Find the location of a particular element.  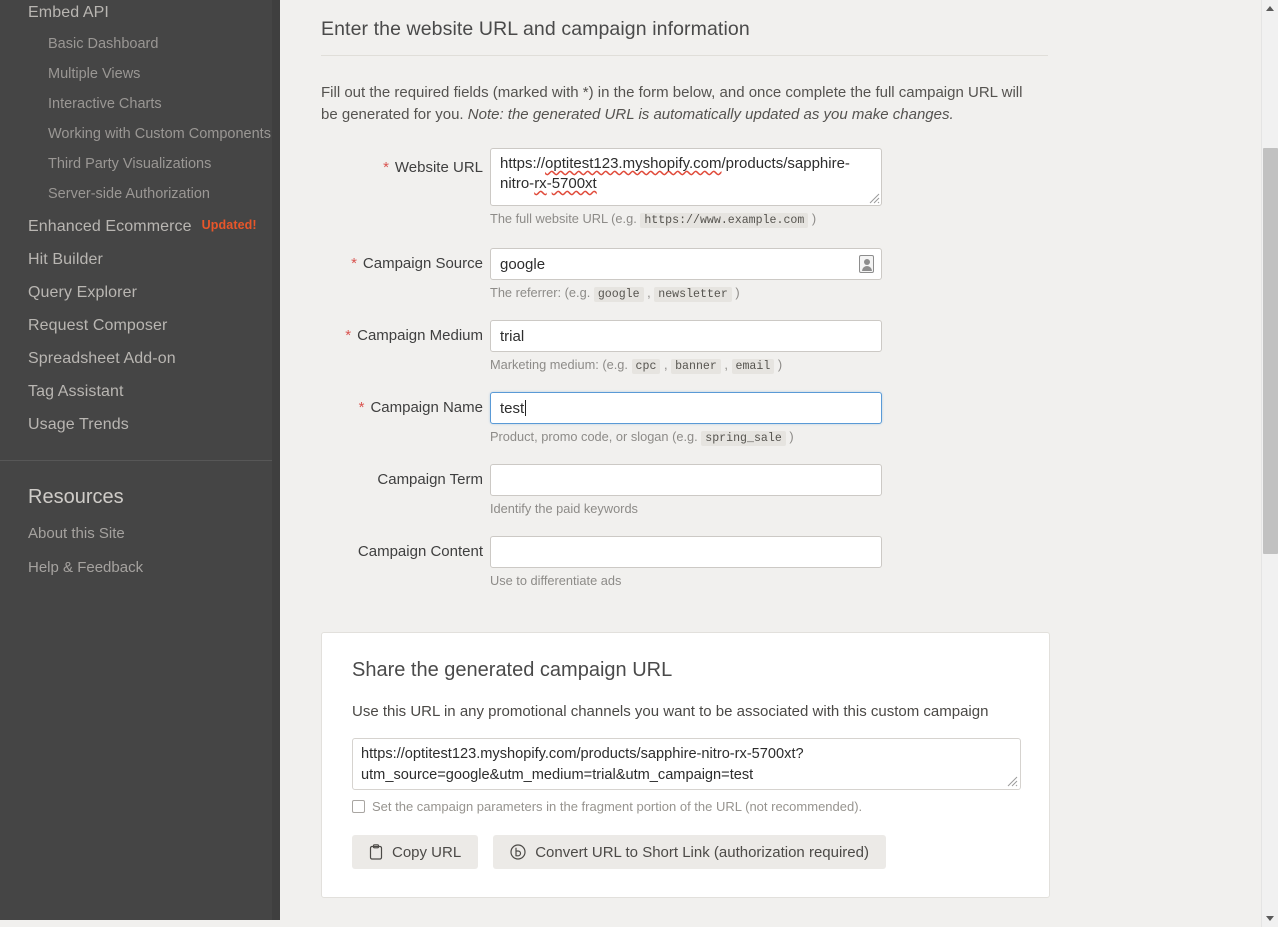

campaign-content-input is located at coordinates (686, 552).